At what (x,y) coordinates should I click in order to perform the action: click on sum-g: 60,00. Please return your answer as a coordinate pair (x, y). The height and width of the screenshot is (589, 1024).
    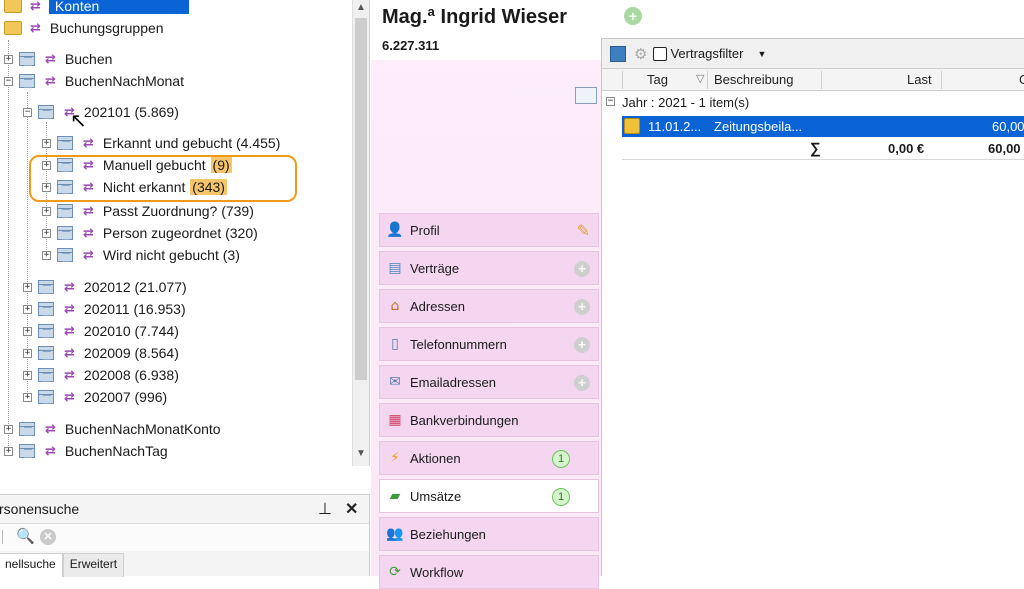
    Looking at the image, I should click on (1004, 148).